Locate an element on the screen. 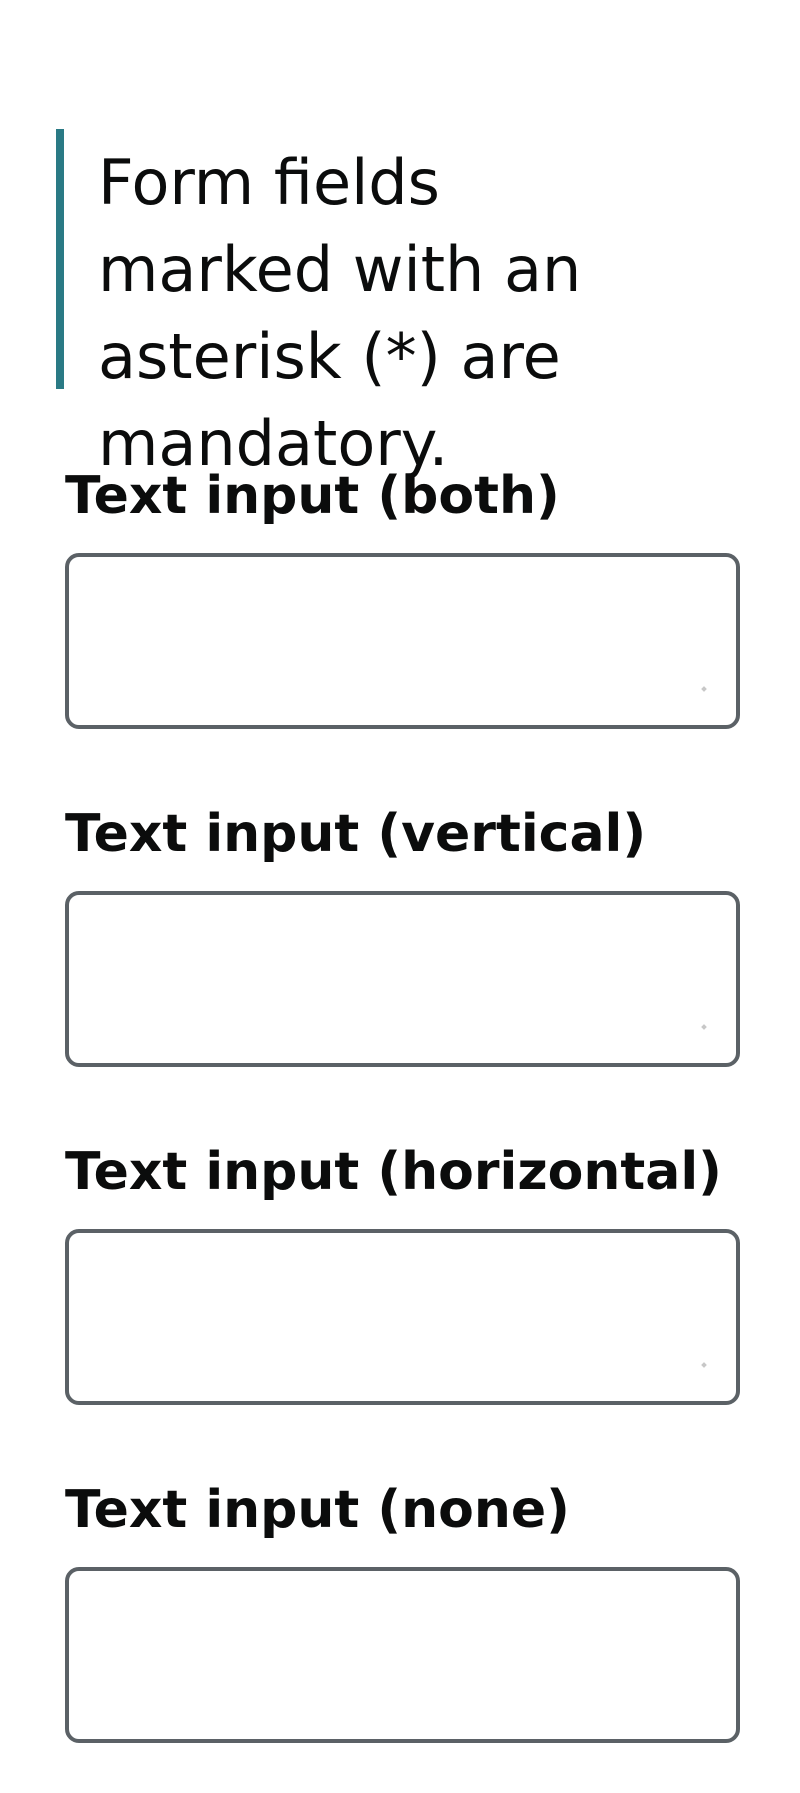 The width and height of the screenshot is (800, 1793). field-text-input-vertical: Text input (vertical) is located at coordinates (402, 935).